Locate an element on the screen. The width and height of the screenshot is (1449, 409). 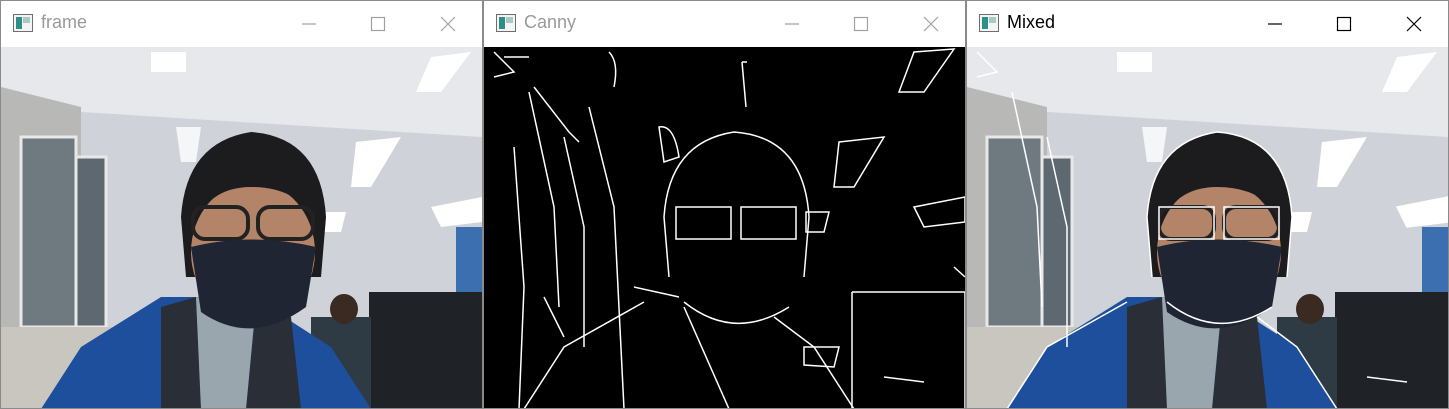
window-titlebar: Canny is located at coordinates (724, 24).